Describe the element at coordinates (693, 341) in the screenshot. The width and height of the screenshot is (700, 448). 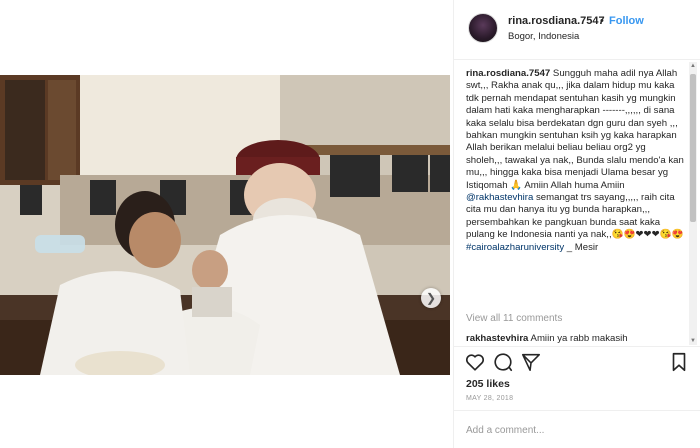
I see `scroll-down-arrow-icon: ▼` at that location.